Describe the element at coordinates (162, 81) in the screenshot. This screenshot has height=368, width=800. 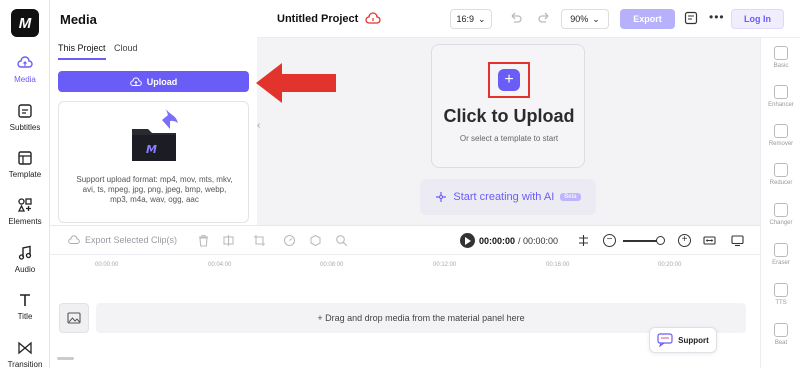
I see `upload-label: Upload` at that location.